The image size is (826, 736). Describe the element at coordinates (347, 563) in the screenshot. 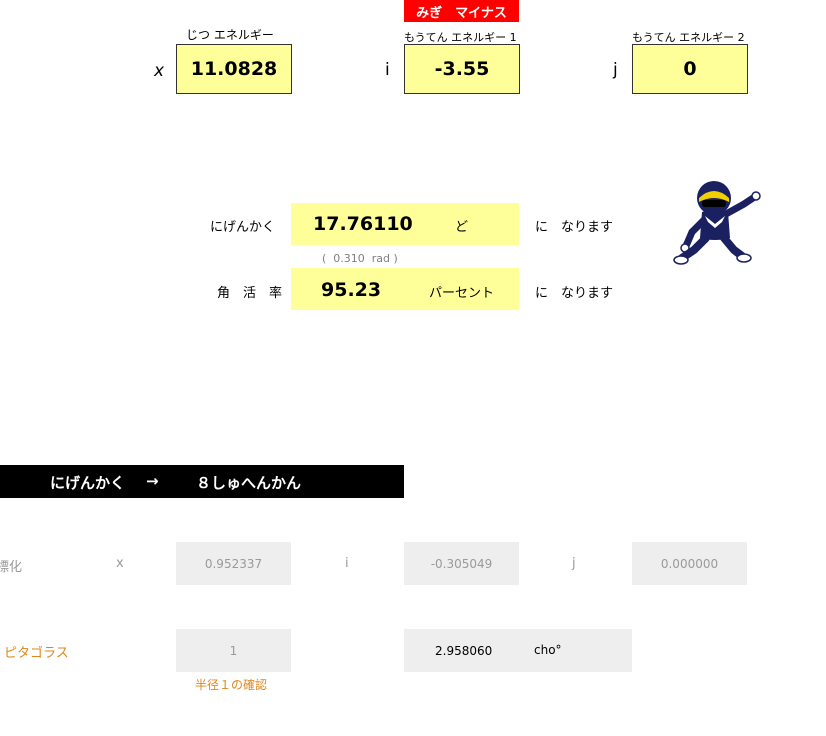

I see `normalized-i-var: i` at that location.